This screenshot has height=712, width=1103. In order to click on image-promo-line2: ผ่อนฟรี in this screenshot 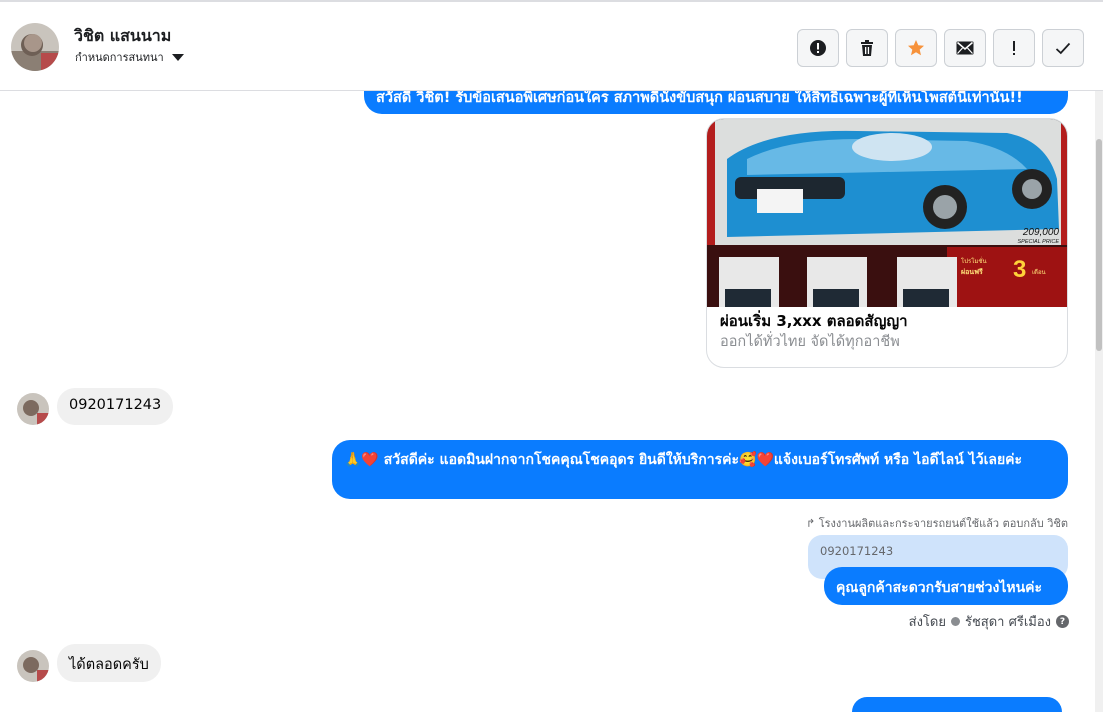, I will do `click(972, 272)`.